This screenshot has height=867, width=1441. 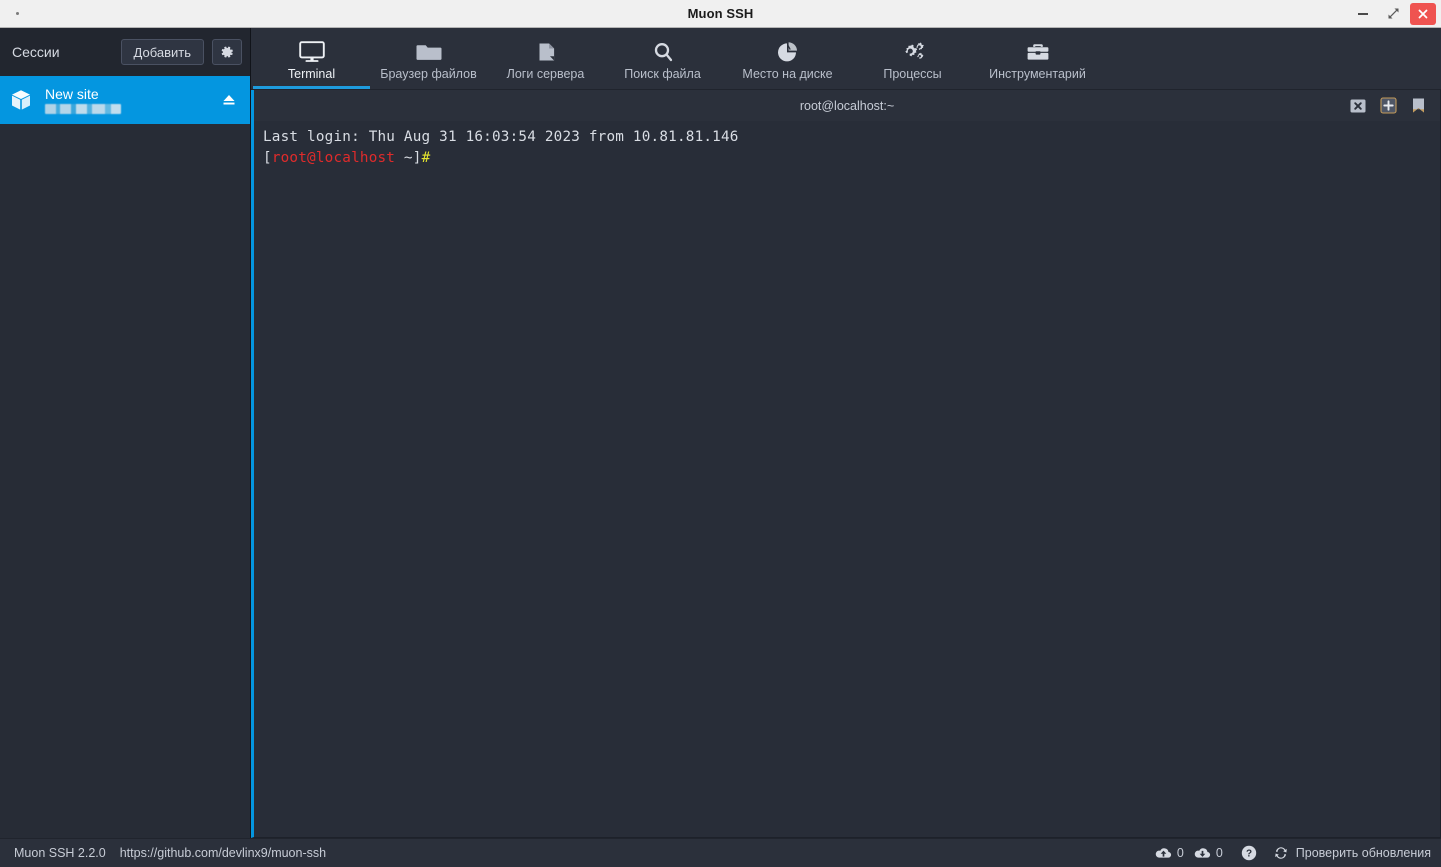 I want to click on check-updates-button: Проверить обновления, so click(x=1352, y=853).